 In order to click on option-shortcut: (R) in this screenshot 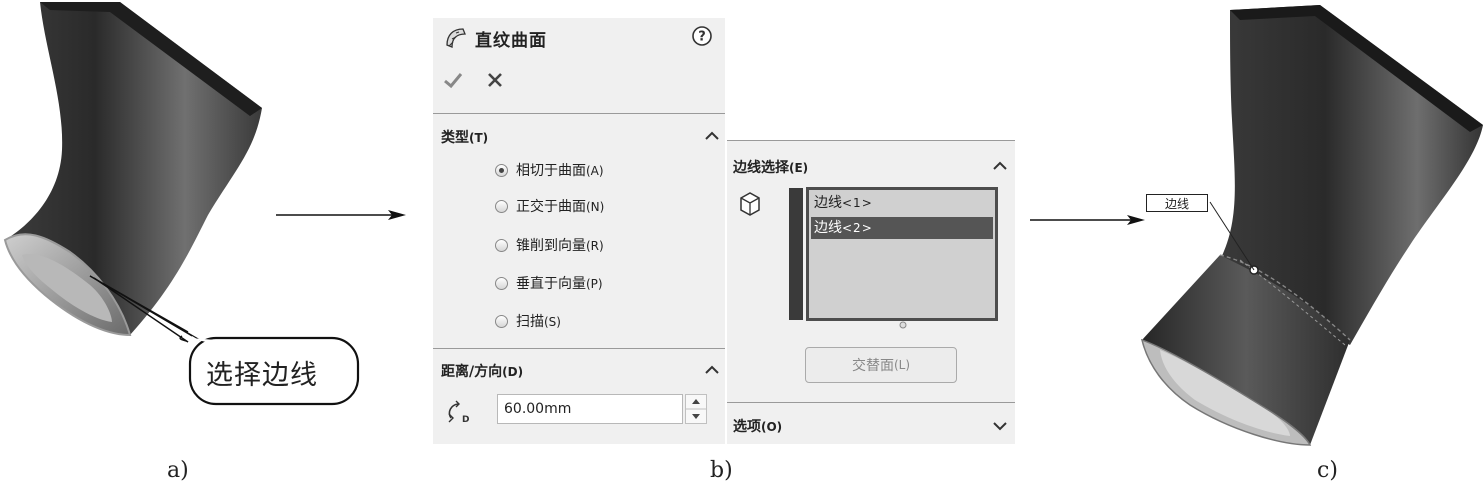, I will do `click(595, 246)`.